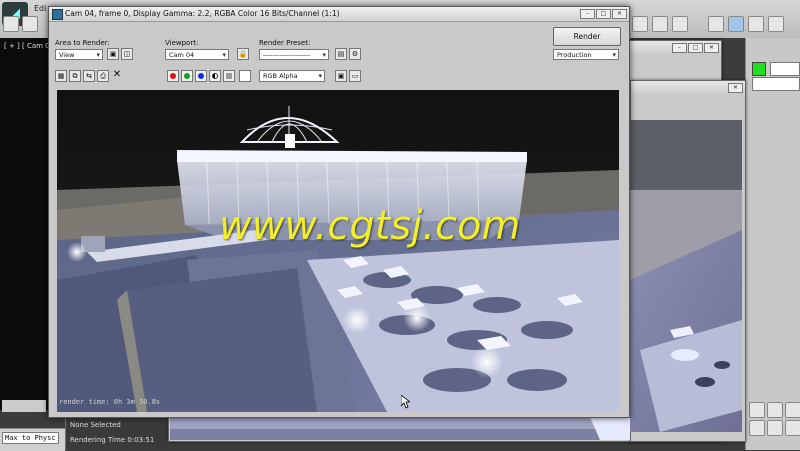  What do you see at coordinates (294, 54) in the screenshot?
I see `render-preset-dropdown: --------------------` at bounding box center [294, 54].